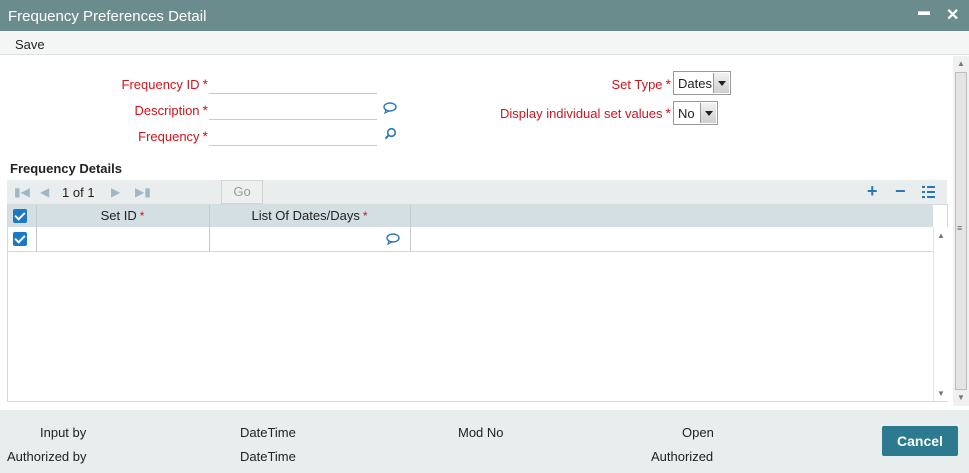  Describe the element at coordinates (940, 314) in the screenshot. I see `table-scrollbar: ▲ ▼` at that location.